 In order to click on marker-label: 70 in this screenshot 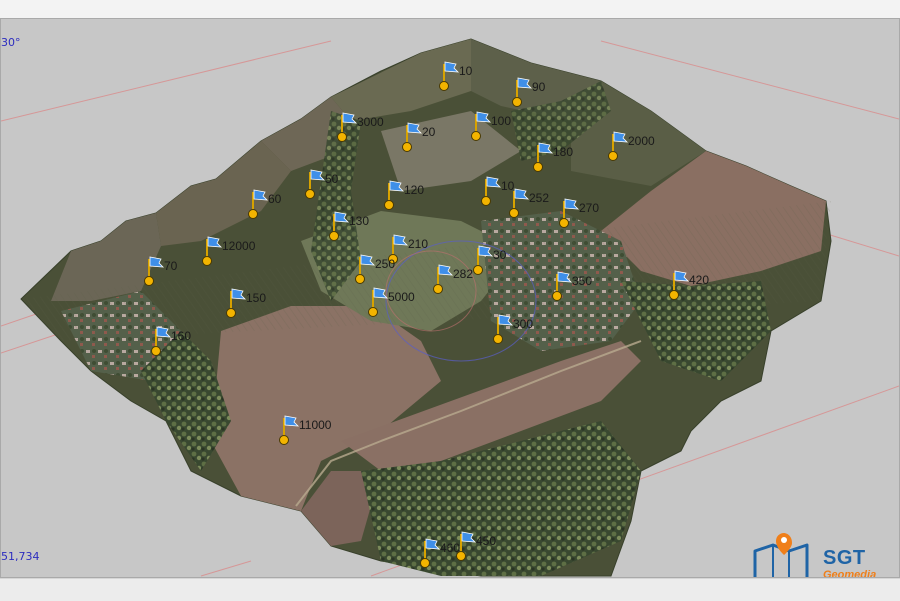, I will do `click(171, 266)`.